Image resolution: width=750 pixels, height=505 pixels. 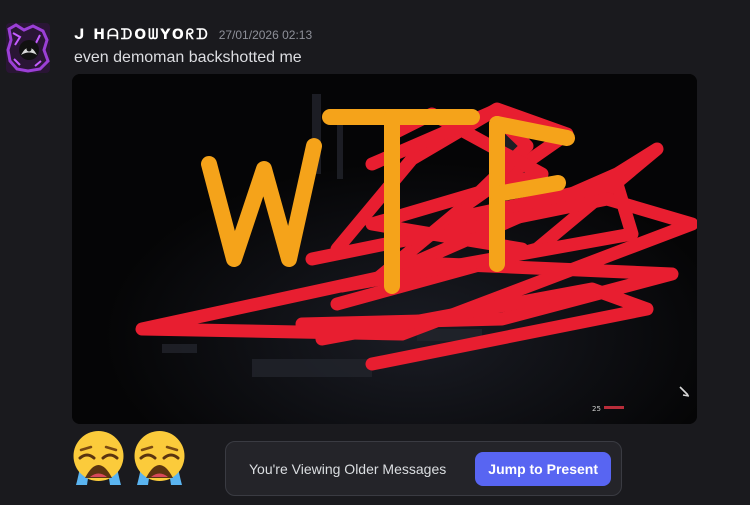 I want to click on avatar, so click(x=28, y=48).